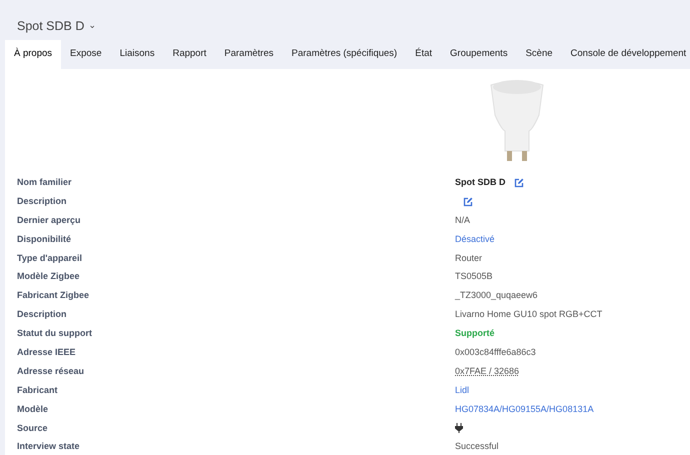 This screenshot has height=455, width=690. What do you see at coordinates (45, 182) in the screenshot?
I see `field-label: Nom familier` at bounding box center [45, 182].